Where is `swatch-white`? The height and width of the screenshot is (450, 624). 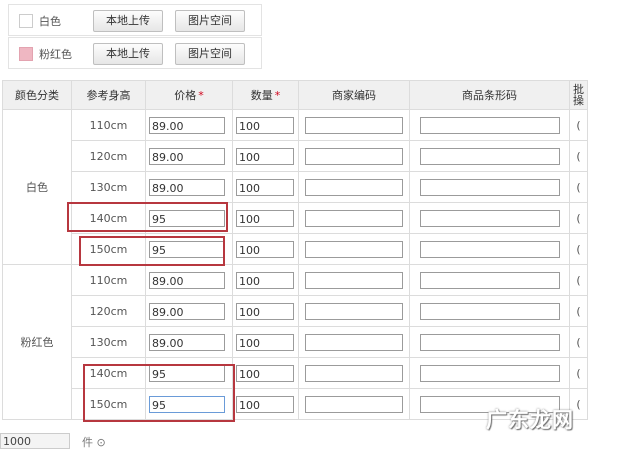 swatch-white is located at coordinates (26, 21).